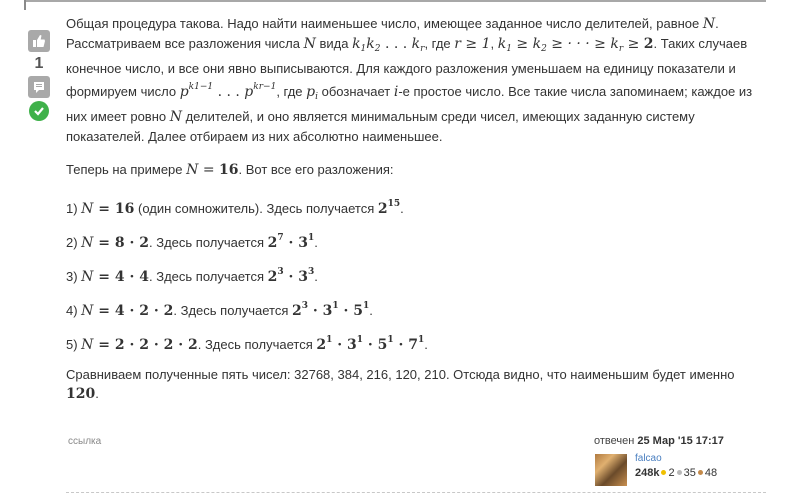 The image size is (788, 497). I want to click on silver-count: 35, so click(689, 473).